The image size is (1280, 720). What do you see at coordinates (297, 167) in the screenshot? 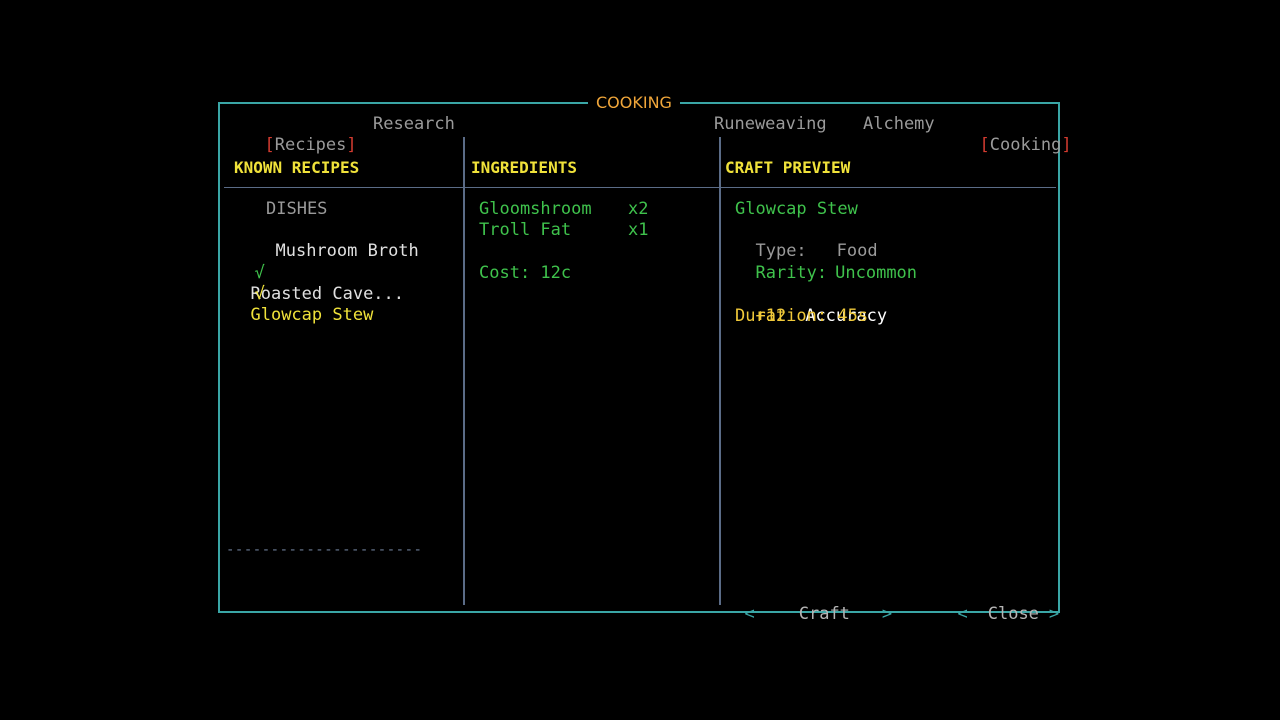
I see `known-recipes-header: KNOWN RECIPES` at bounding box center [297, 167].